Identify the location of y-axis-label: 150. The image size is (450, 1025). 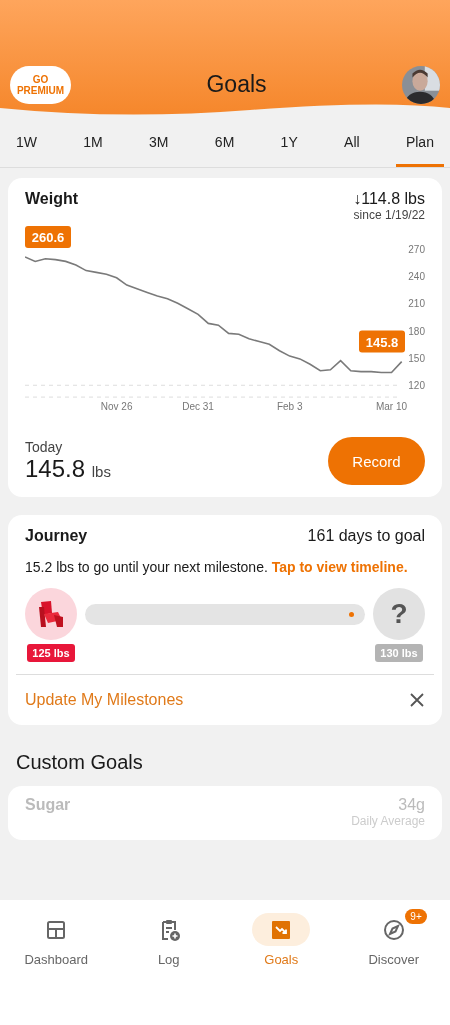
(416, 358).